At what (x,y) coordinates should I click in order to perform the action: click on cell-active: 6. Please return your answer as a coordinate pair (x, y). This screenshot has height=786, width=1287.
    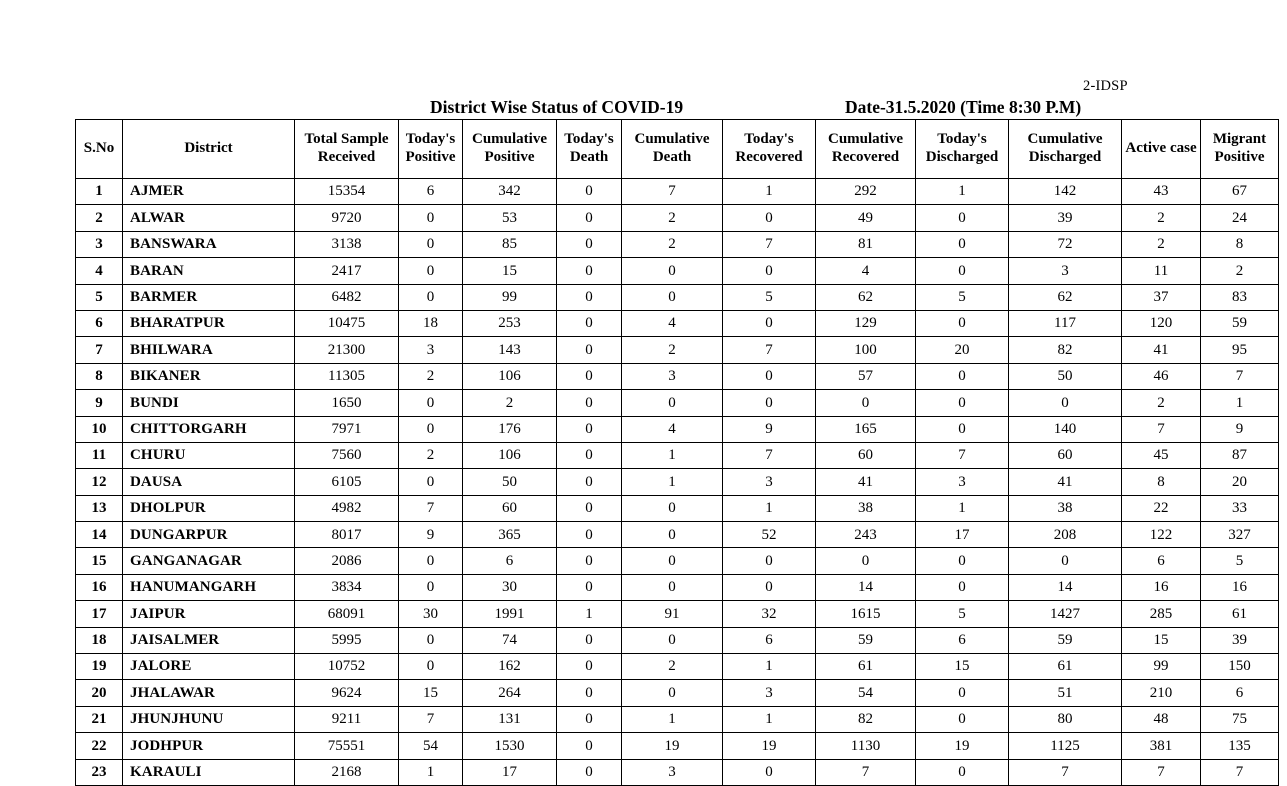
    Looking at the image, I should click on (1161, 561).